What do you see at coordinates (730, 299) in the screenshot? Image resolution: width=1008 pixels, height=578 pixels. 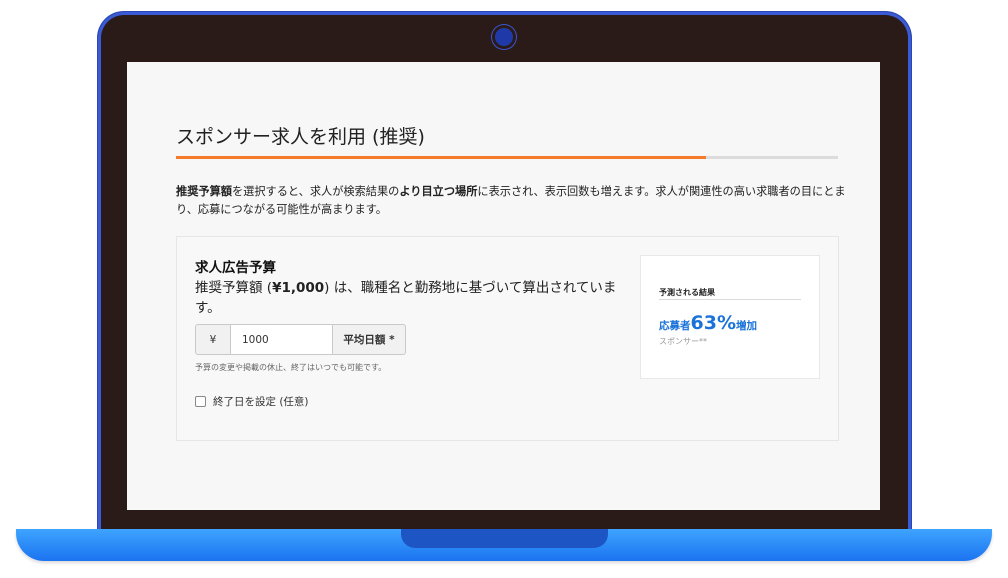 I see `result-divider` at bounding box center [730, 299].